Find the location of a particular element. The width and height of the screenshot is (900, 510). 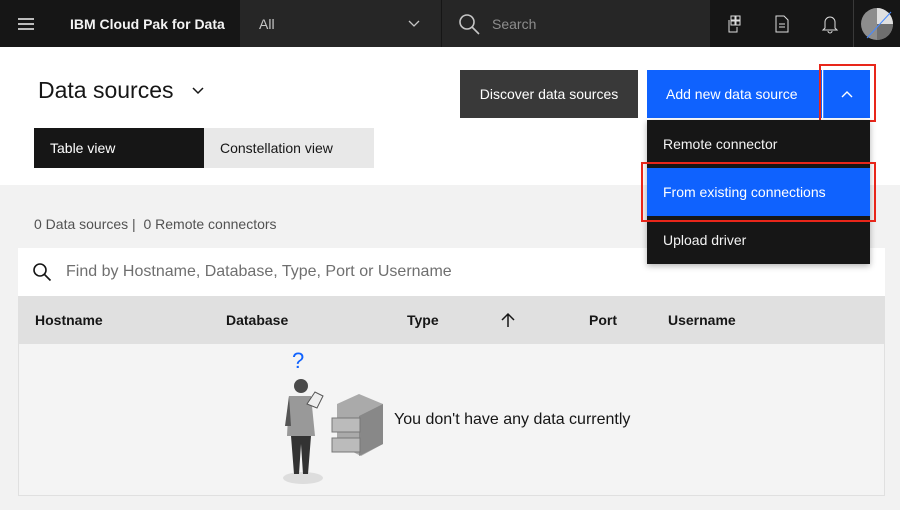

column-hostname: Hostname is located at coordinates (69, 320).